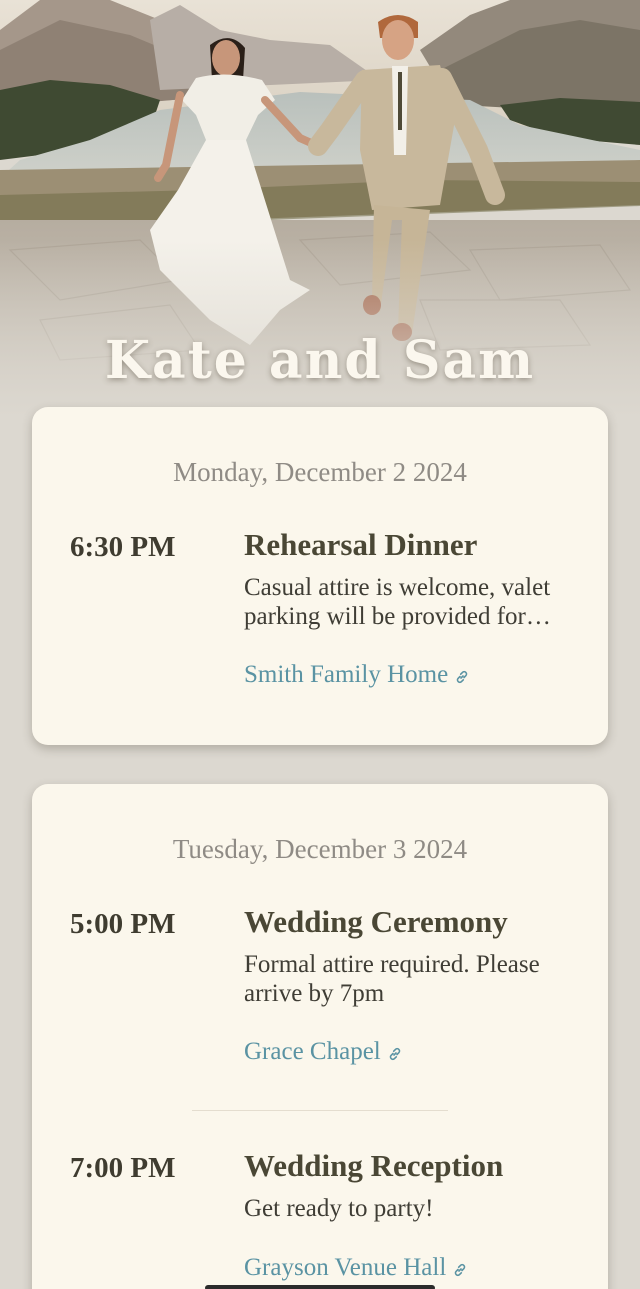  I want to click on event-name: Wedding Ceremony, so click(376, 921).